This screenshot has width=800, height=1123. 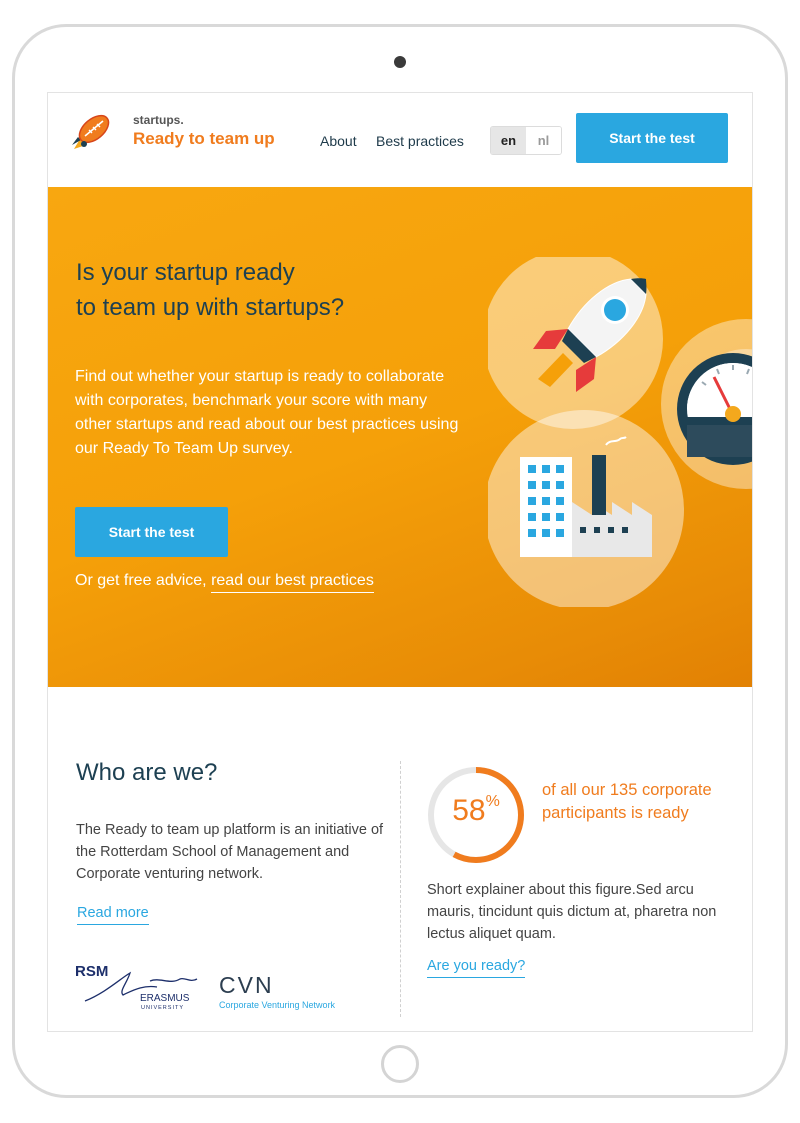 What do you see at coordinates (508, 140) in the screenshot?
I see `lang-en: en` at bounding box center [508, 140].